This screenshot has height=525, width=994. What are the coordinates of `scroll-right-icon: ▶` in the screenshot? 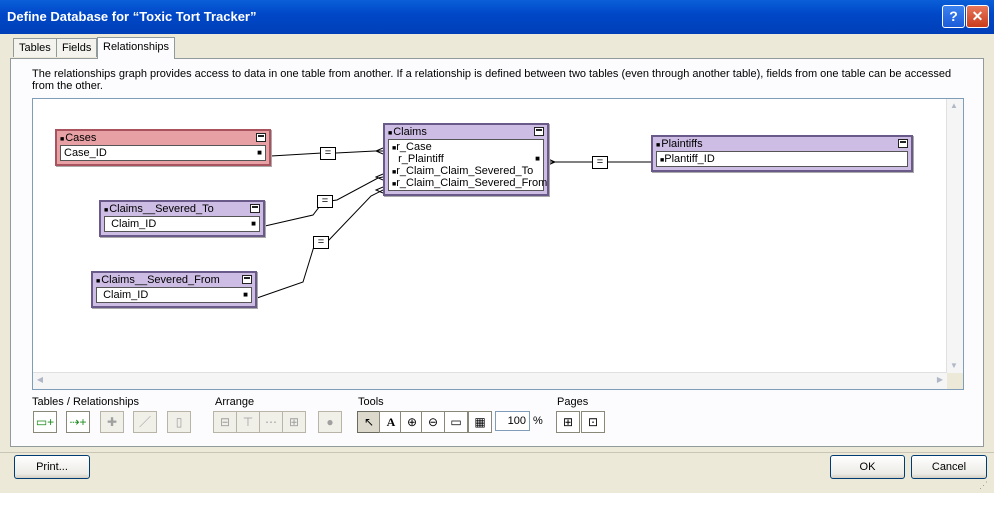 It's located at (940, 380).